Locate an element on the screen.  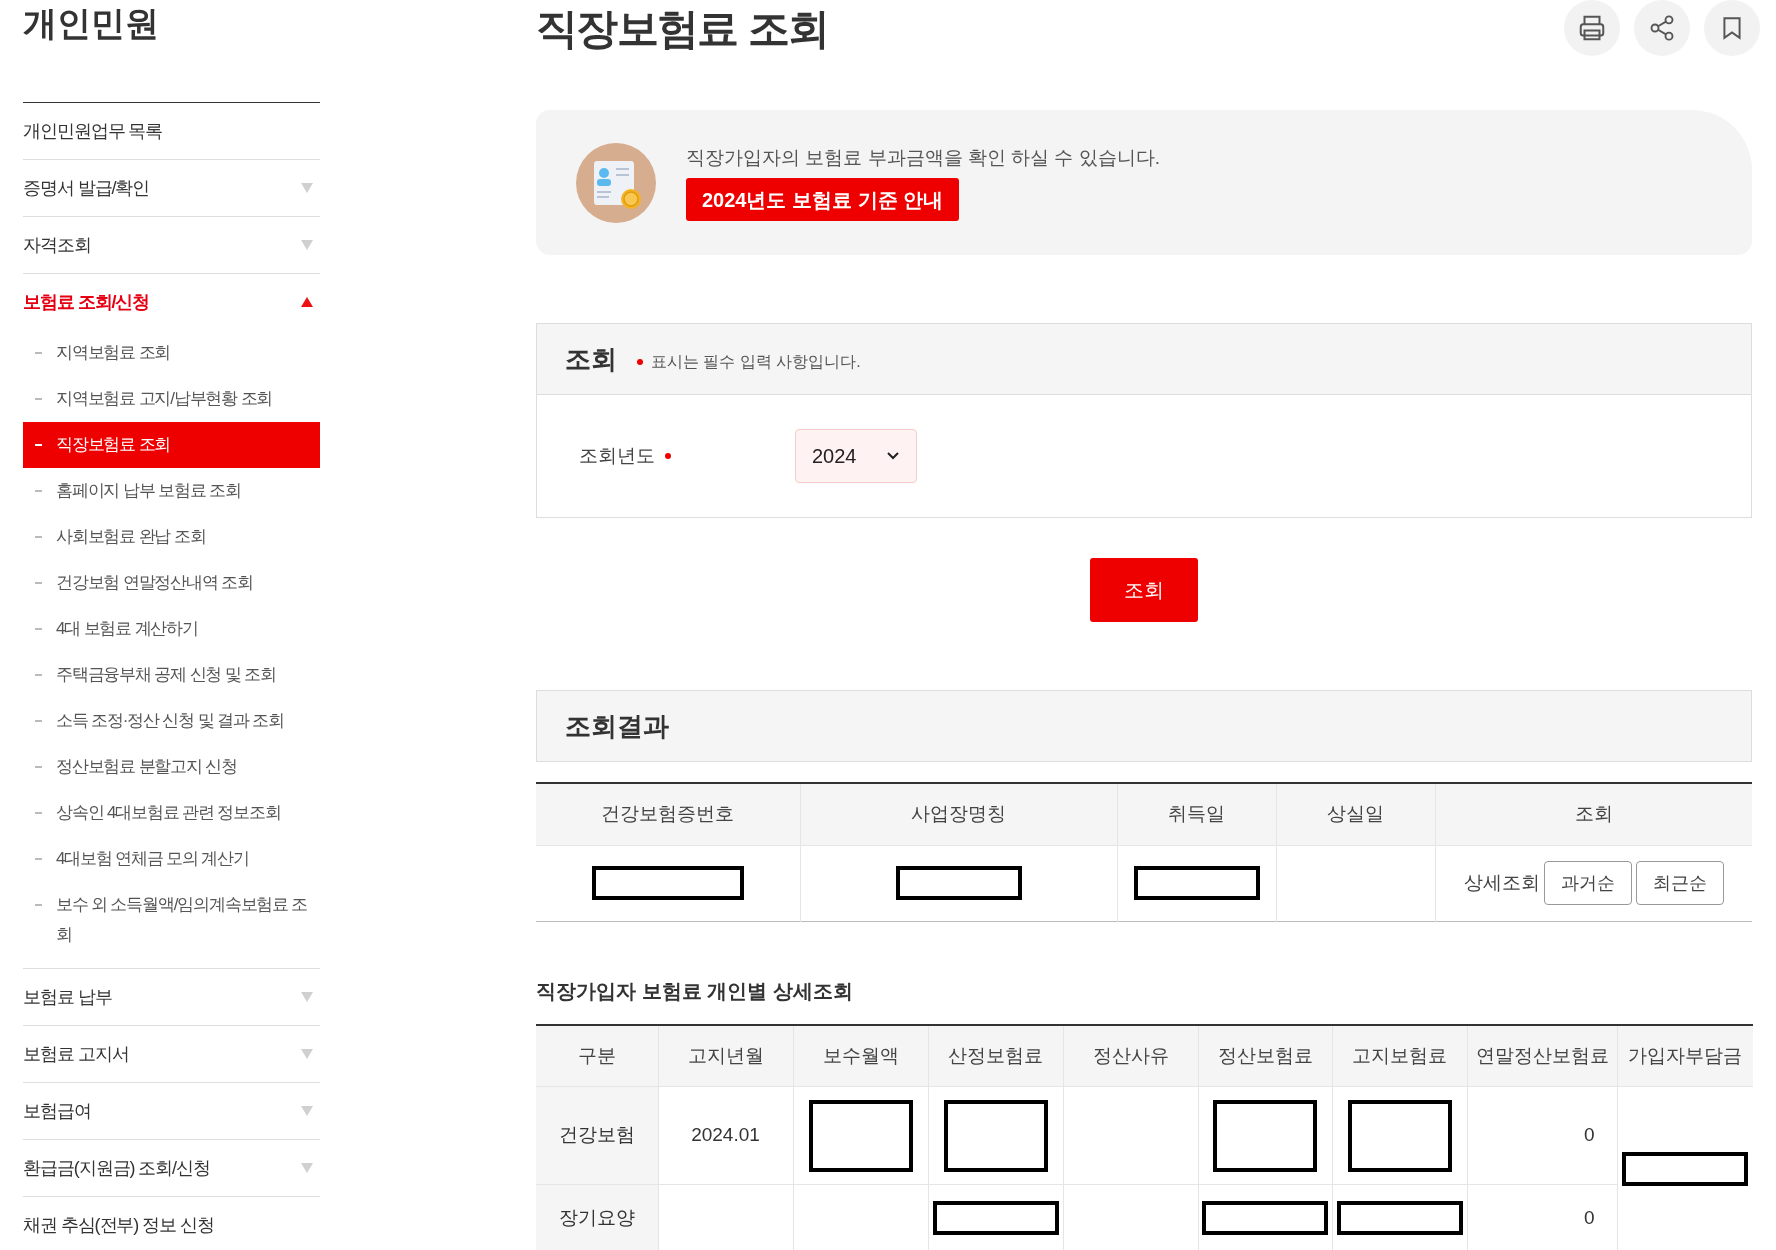
search-button: 조회 is located at coordinates (1144, 590).